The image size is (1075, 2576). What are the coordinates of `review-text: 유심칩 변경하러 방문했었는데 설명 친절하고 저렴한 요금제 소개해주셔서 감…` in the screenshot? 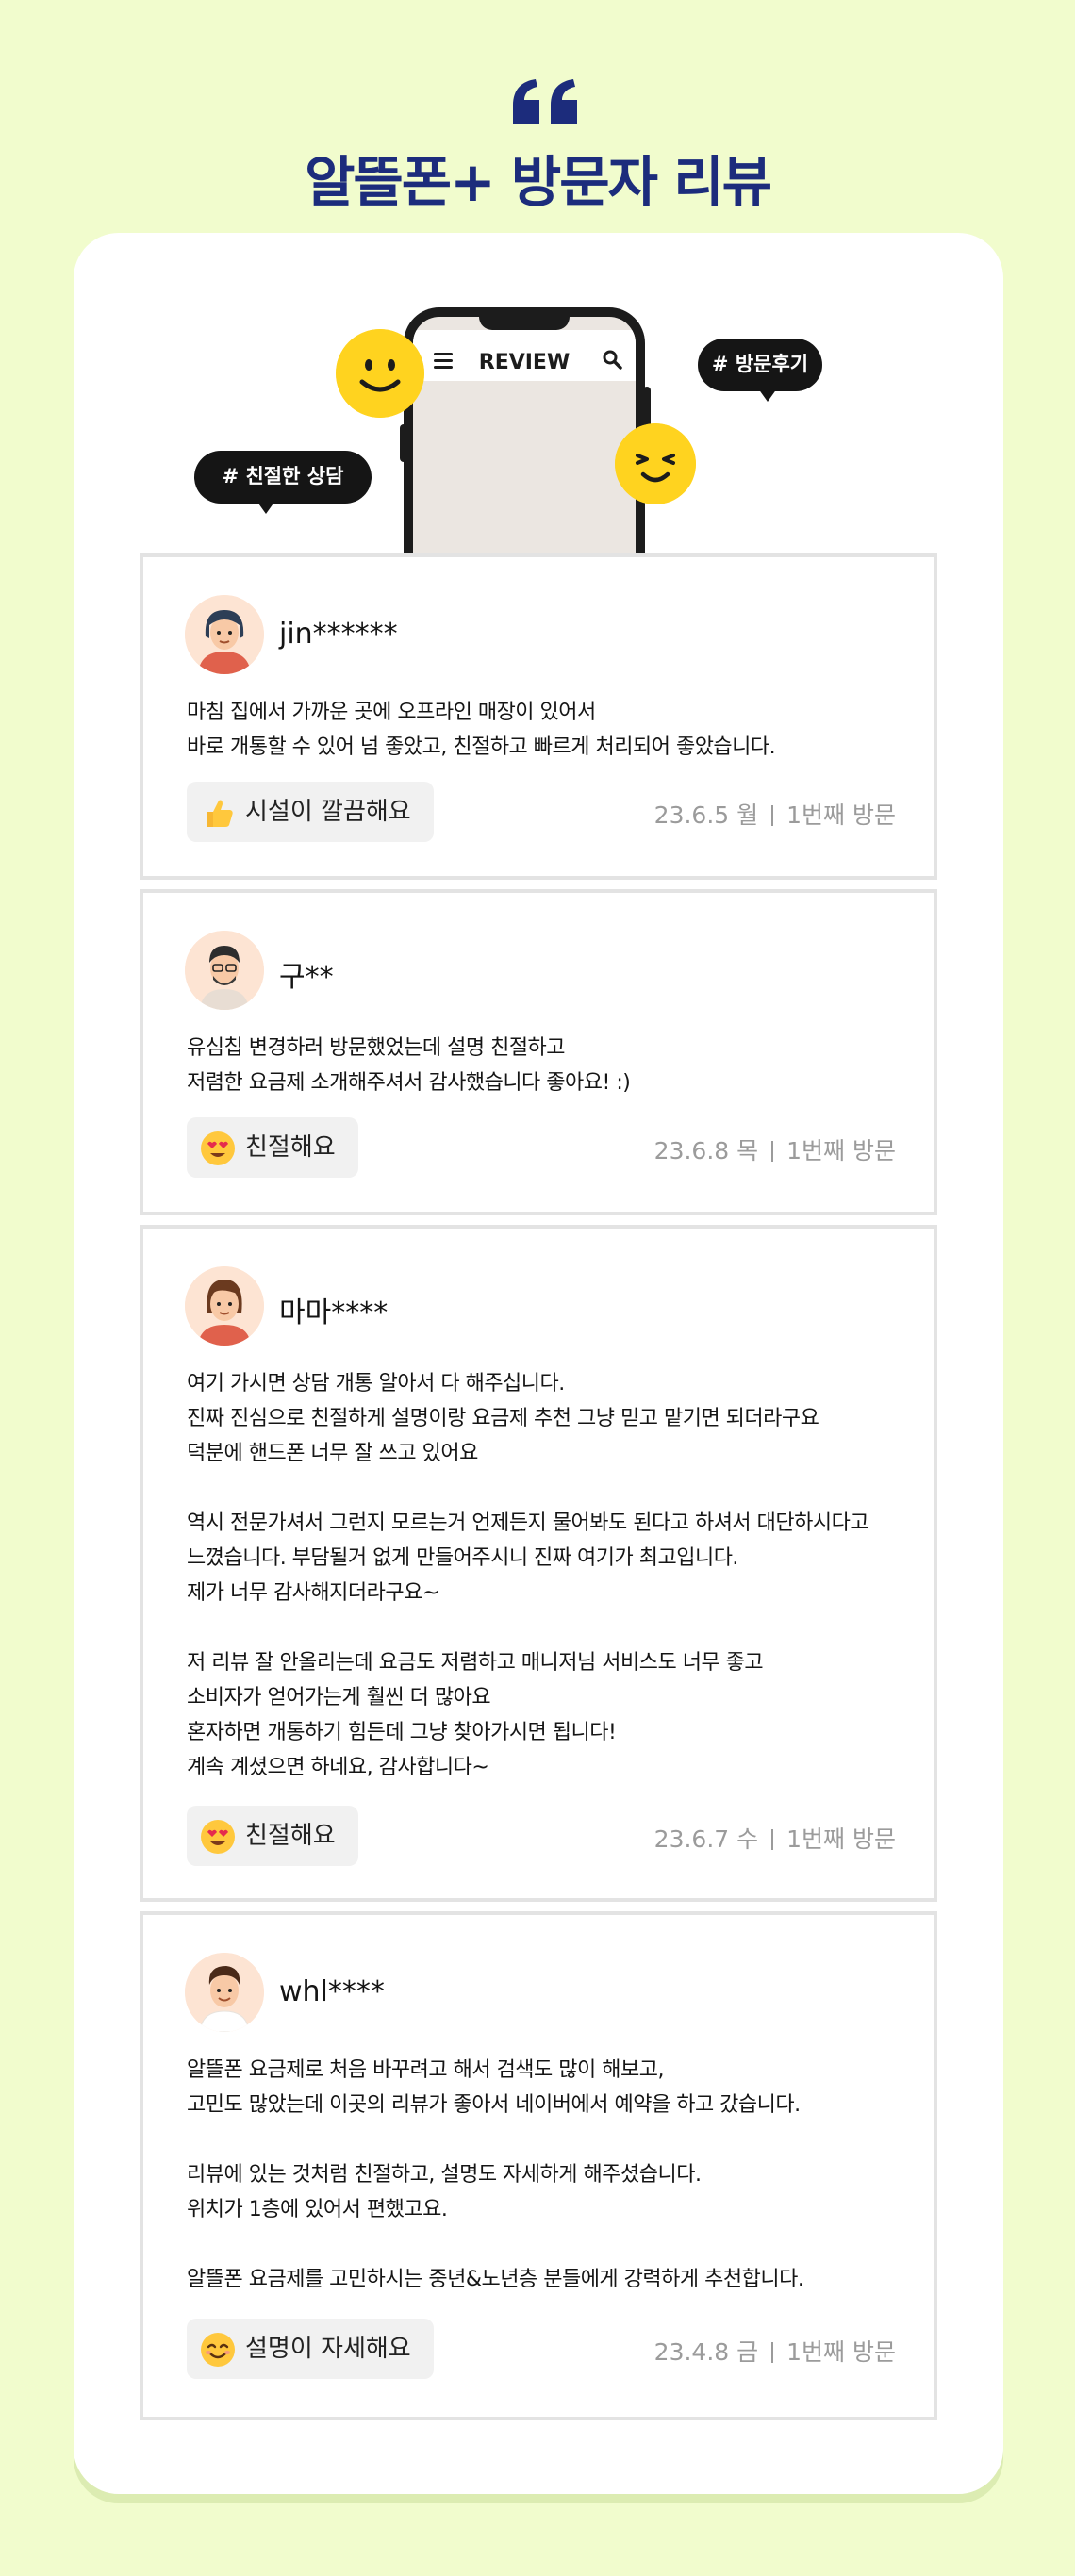 It's located at (409, 1065).